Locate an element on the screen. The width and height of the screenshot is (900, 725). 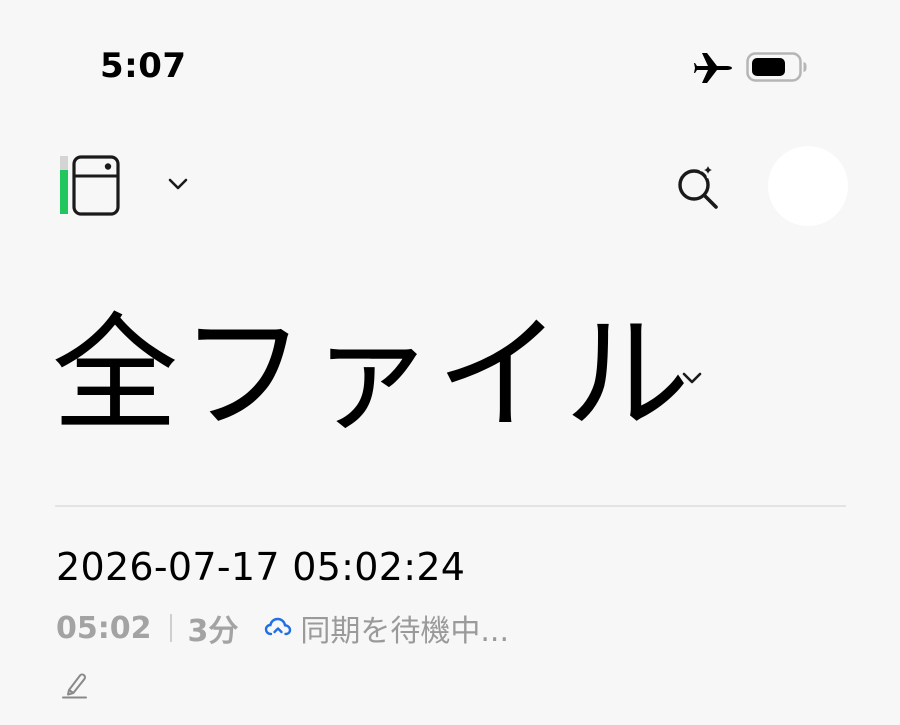
title-chevron-down-icon is located at coordinates (692, 378).